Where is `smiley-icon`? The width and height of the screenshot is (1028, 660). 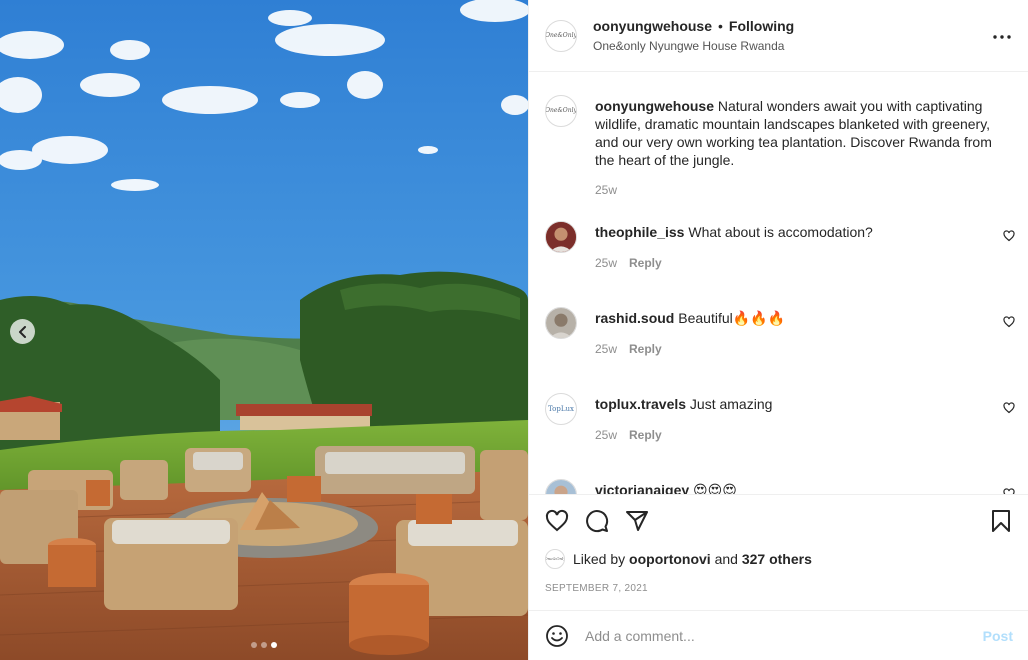
smiley-icon is located at coordinates (557, 636).